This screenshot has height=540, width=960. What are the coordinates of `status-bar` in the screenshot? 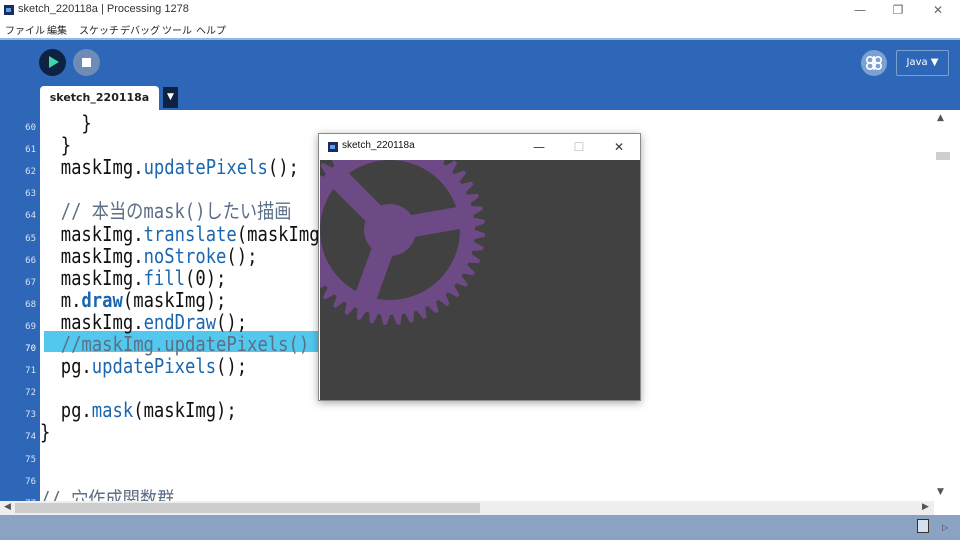 It's located at (480, 527).